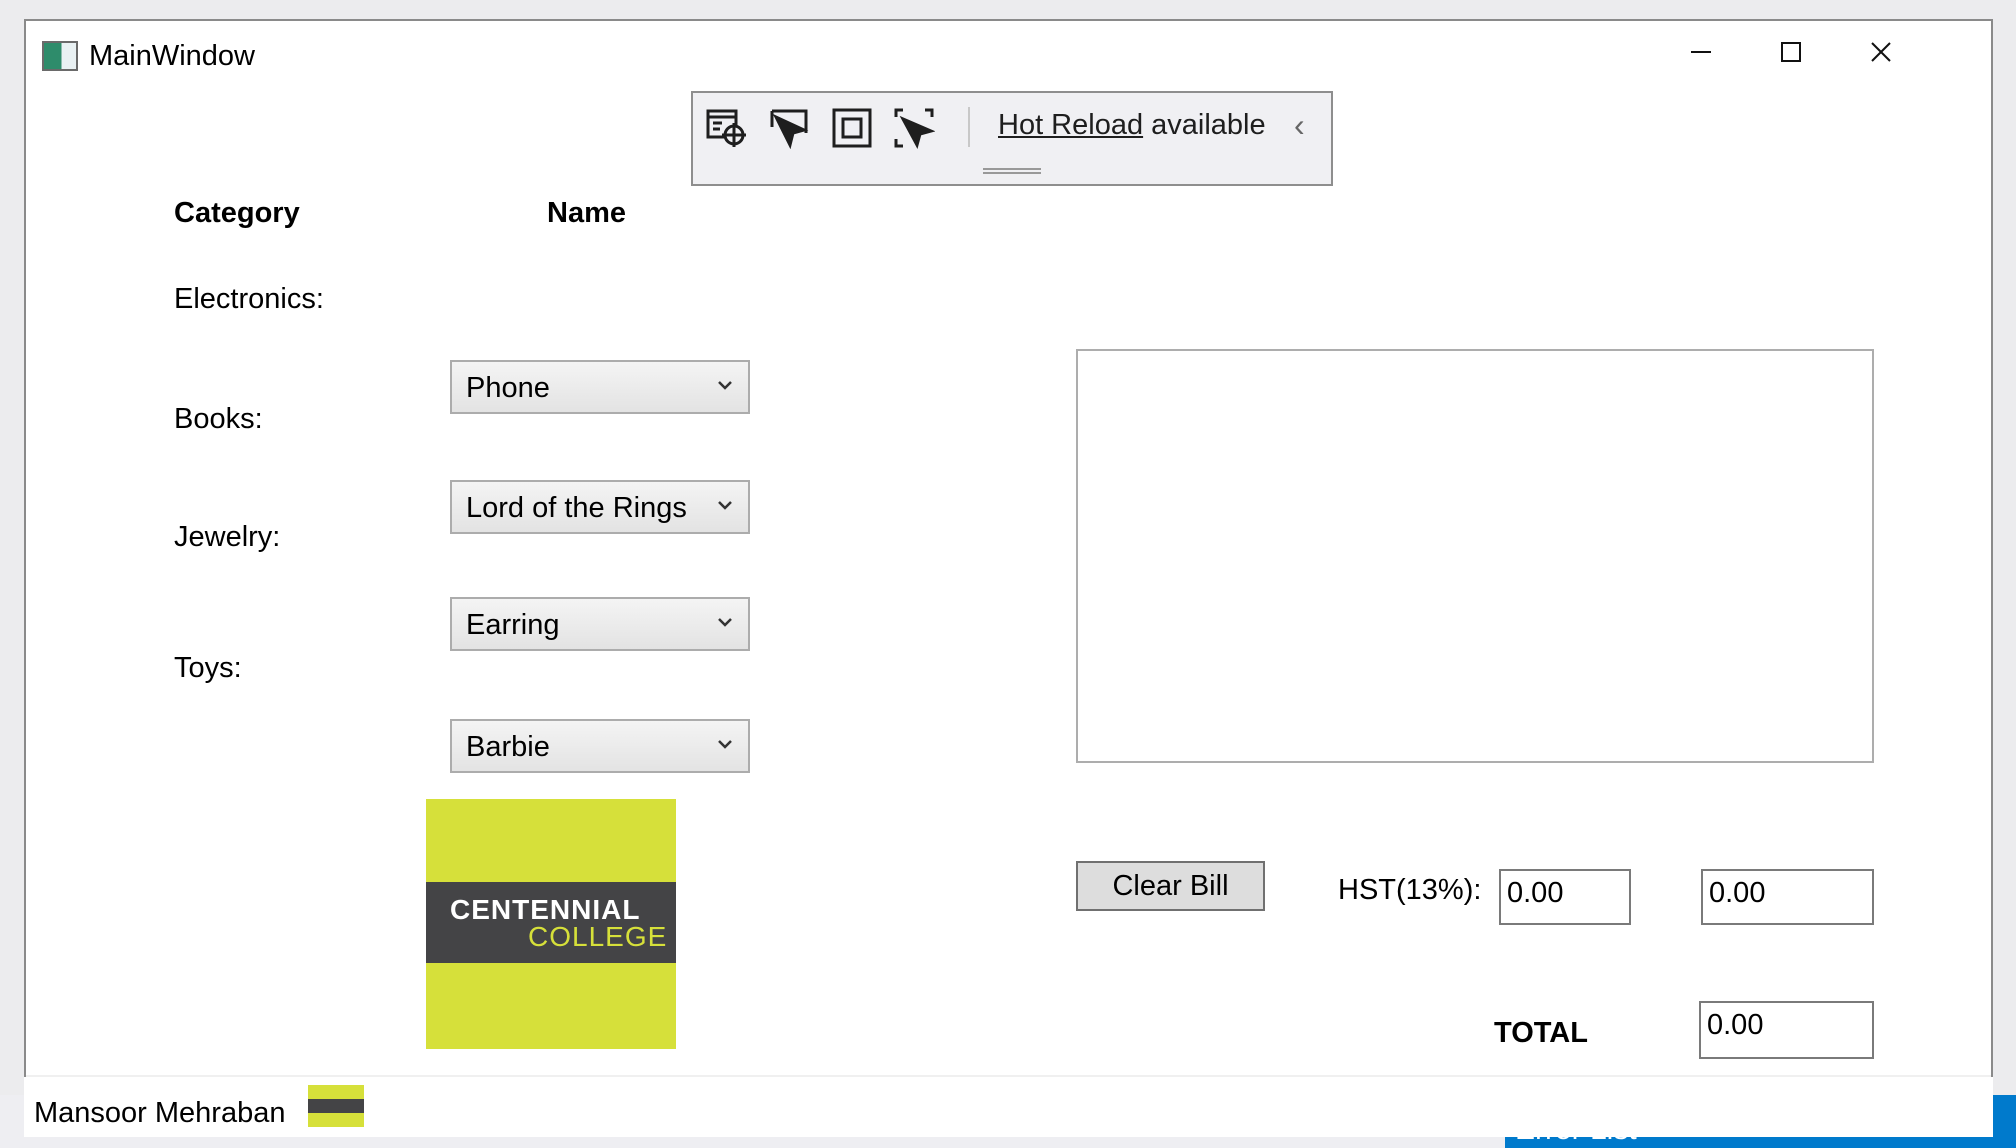 The height and width of the screenshot is (1148, 2016). I want to click on books-label: Books:, so click(218, 419).